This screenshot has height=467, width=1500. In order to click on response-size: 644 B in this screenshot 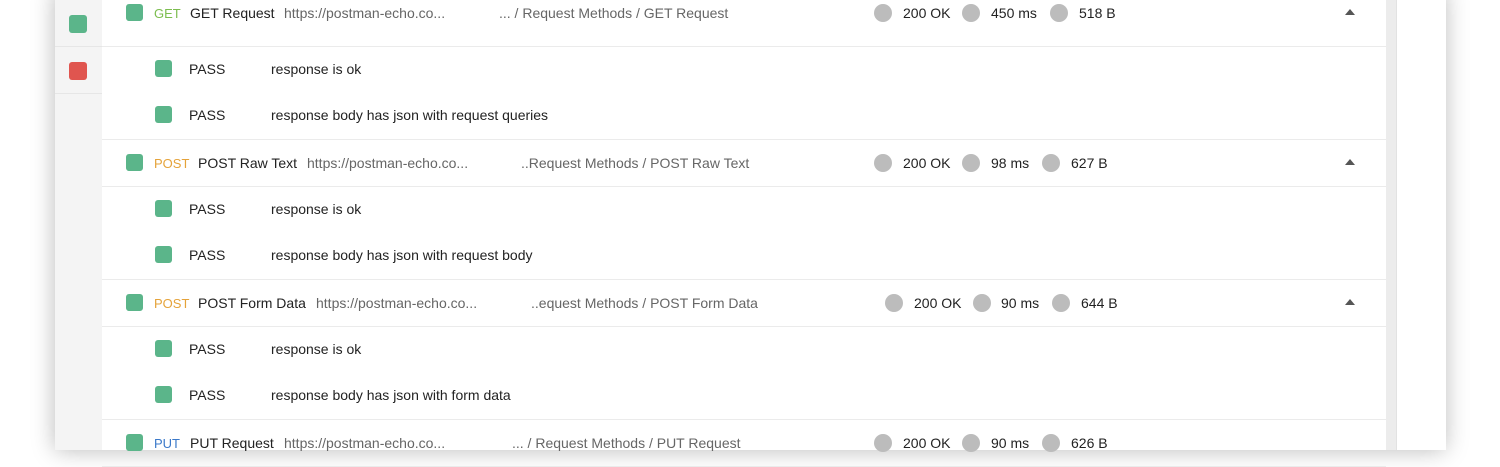, I will do `click(1099, 303)`.